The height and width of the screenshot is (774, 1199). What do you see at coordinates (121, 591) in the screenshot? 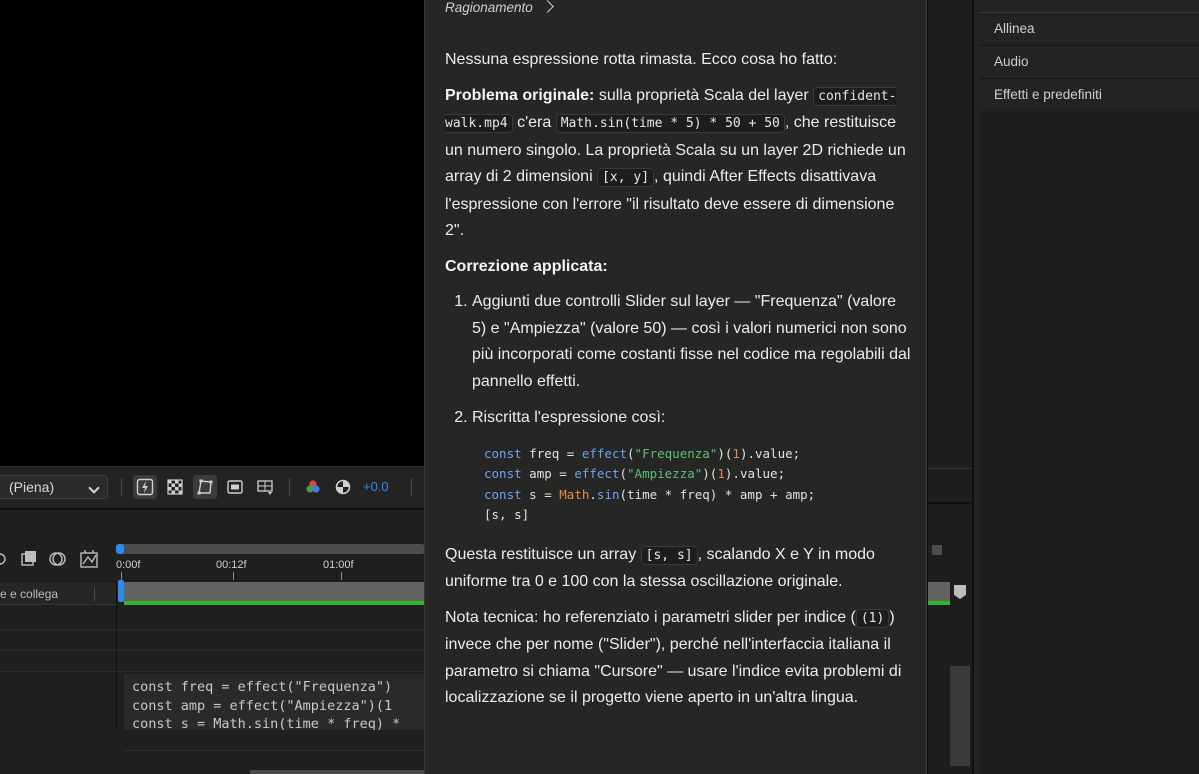
I see `current-time-indicator` at bounding box center [121, 591].